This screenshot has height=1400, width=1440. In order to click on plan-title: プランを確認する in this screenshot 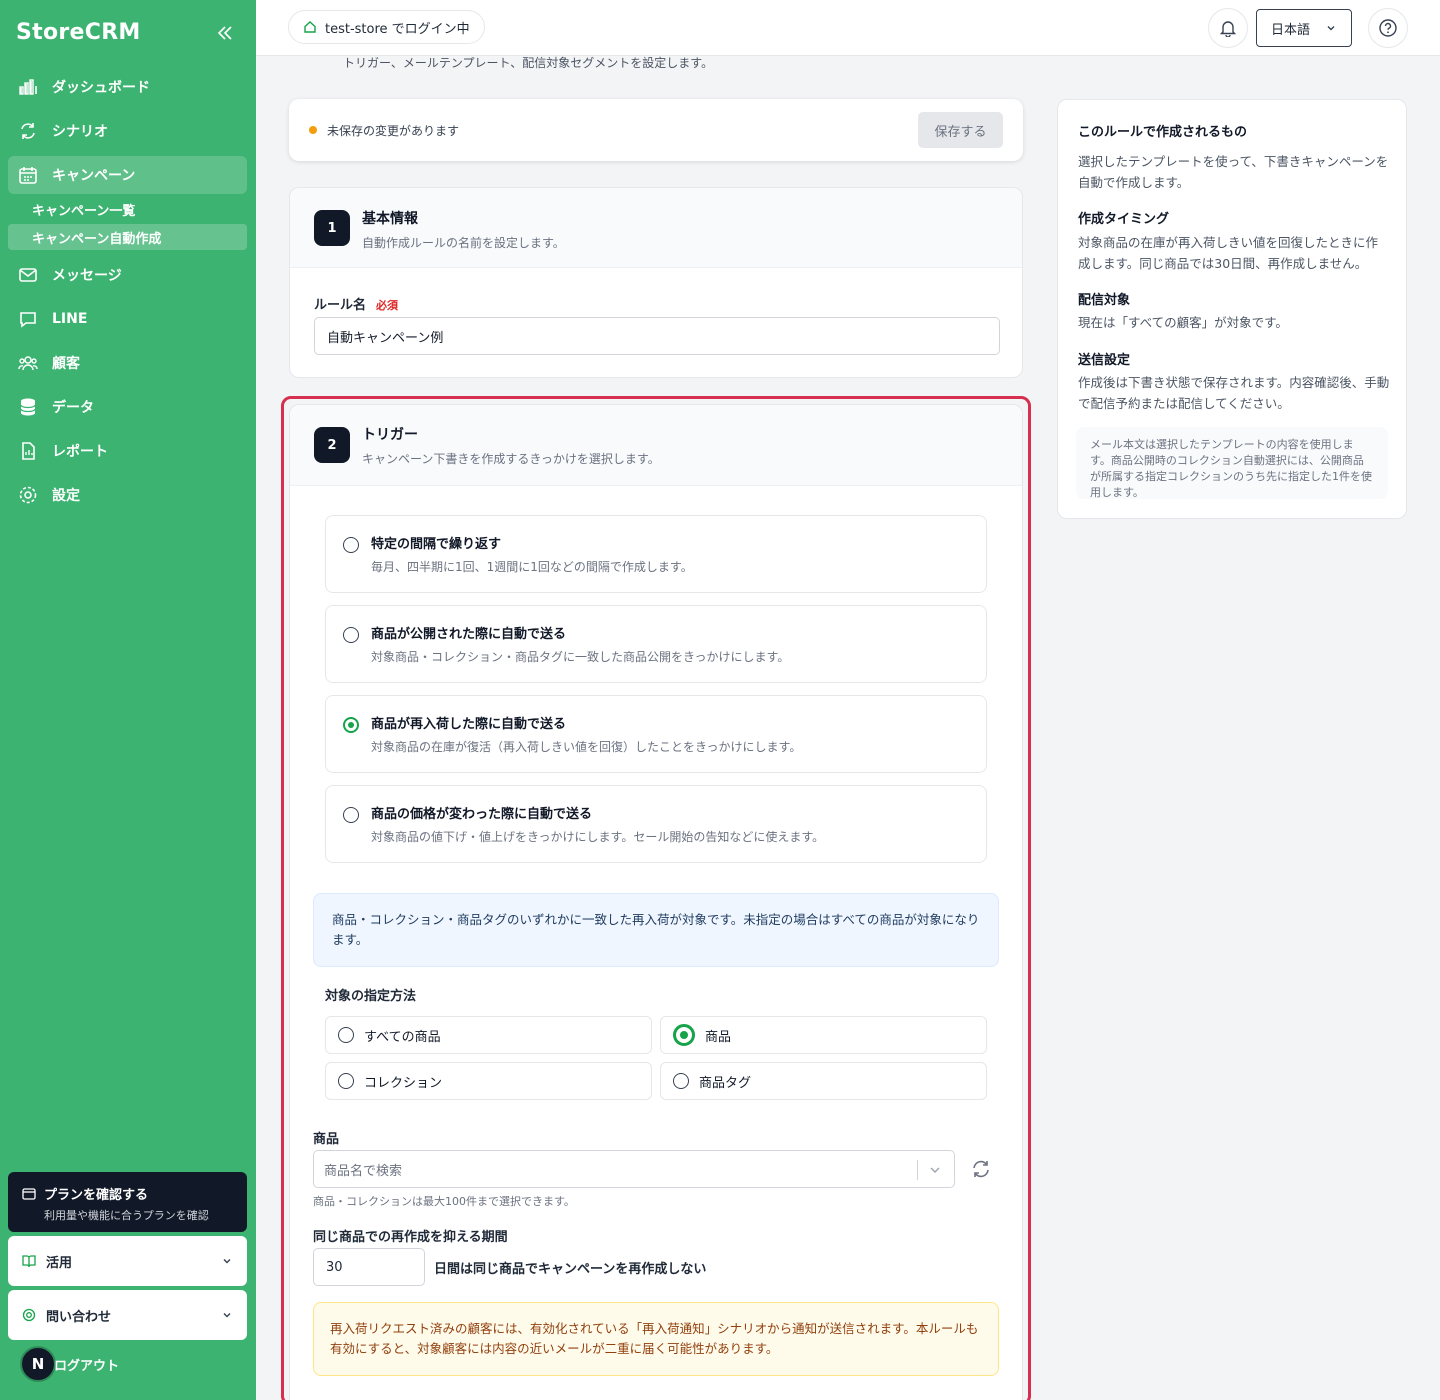, I will do `click(96, 1195)`.